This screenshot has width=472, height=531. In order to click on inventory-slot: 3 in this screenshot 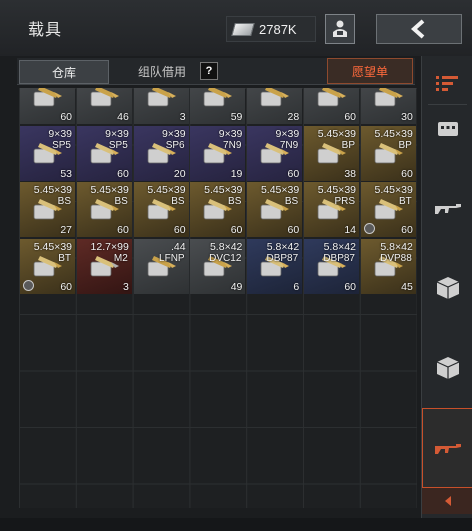, I will do `click(161, 106)`.